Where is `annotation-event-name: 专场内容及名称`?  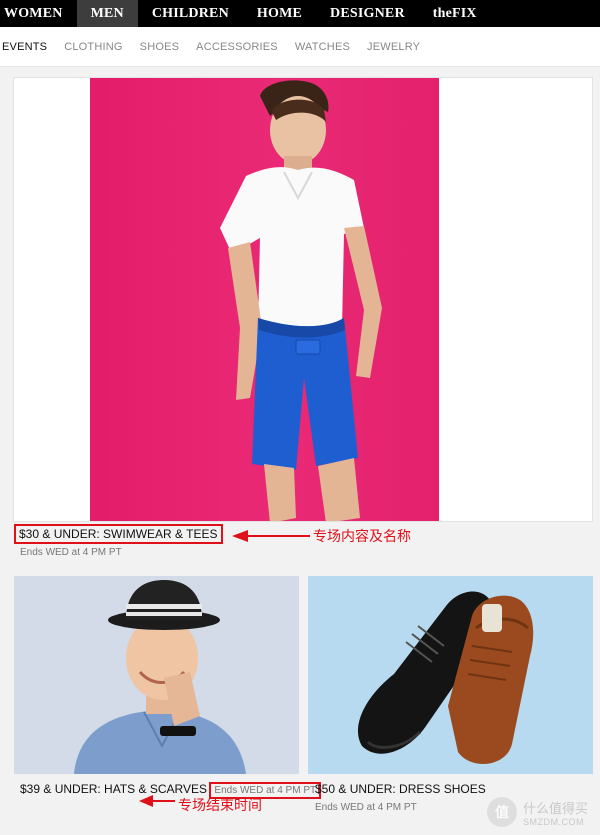
annotation-event-name: 专场内容及名称 is located at coordinates (362, 537).